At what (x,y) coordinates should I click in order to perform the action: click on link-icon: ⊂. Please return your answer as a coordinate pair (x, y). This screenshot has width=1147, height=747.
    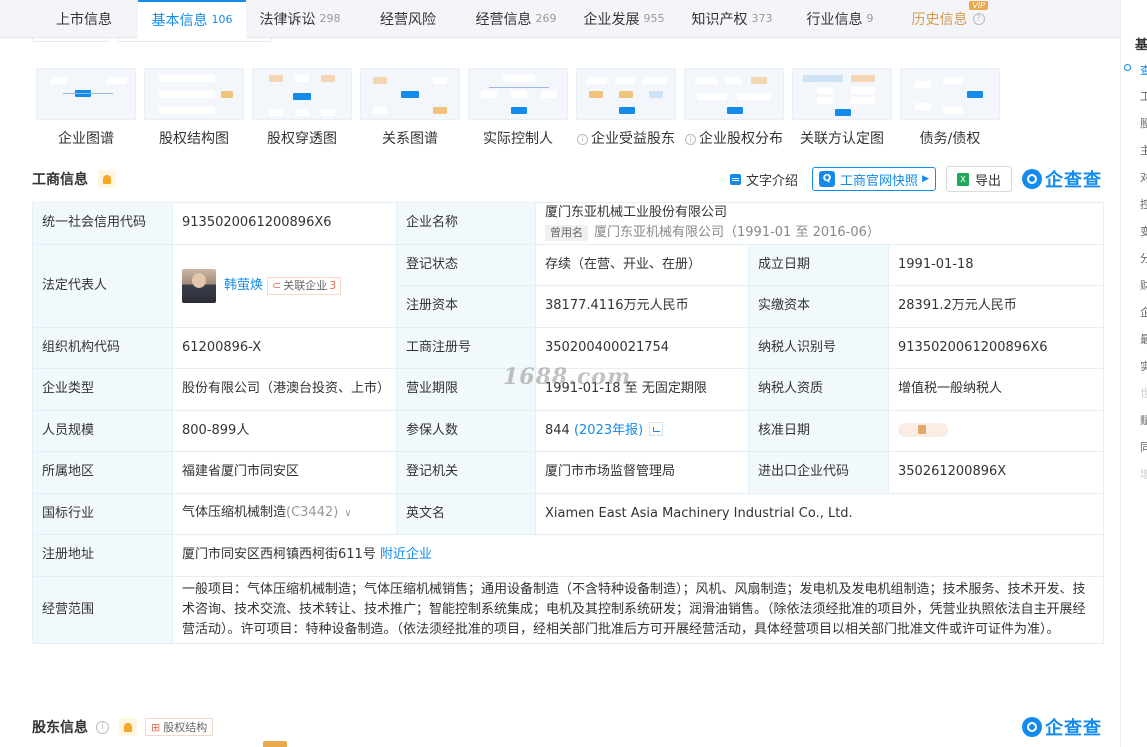
    Looking at the image, I should click on (277, 285).